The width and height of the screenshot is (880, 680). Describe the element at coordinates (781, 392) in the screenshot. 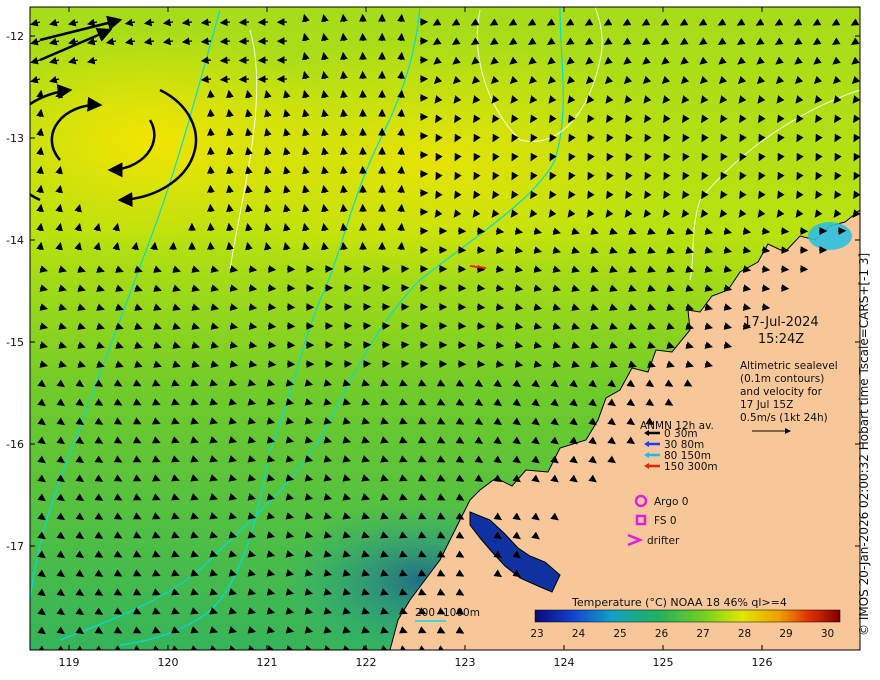

I see `alt-line3: and velocity for` at that location.